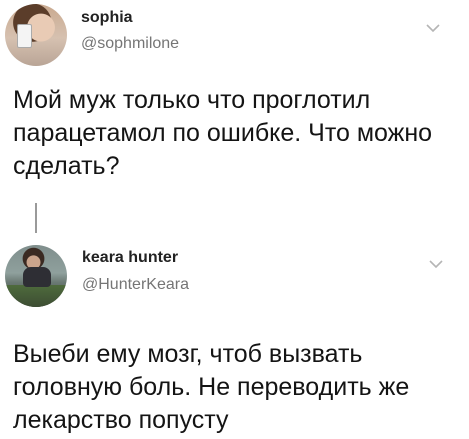  What do you see at coordinates (130, 258) in the screenshot?
I see `display-name: keara hunter` at bounding box center [130, 258].